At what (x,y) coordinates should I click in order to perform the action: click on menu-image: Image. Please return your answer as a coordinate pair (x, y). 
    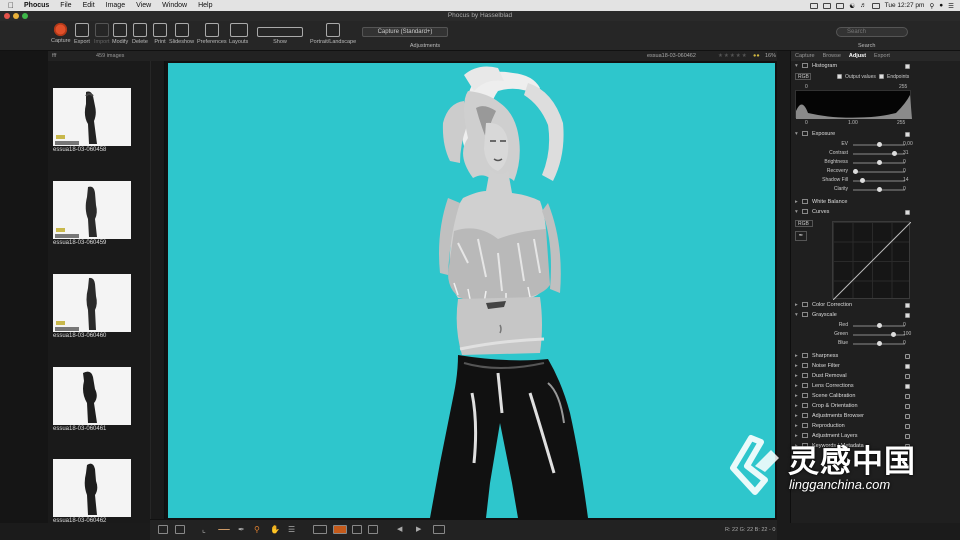
    Looking at the image, I should click on (115, 5).